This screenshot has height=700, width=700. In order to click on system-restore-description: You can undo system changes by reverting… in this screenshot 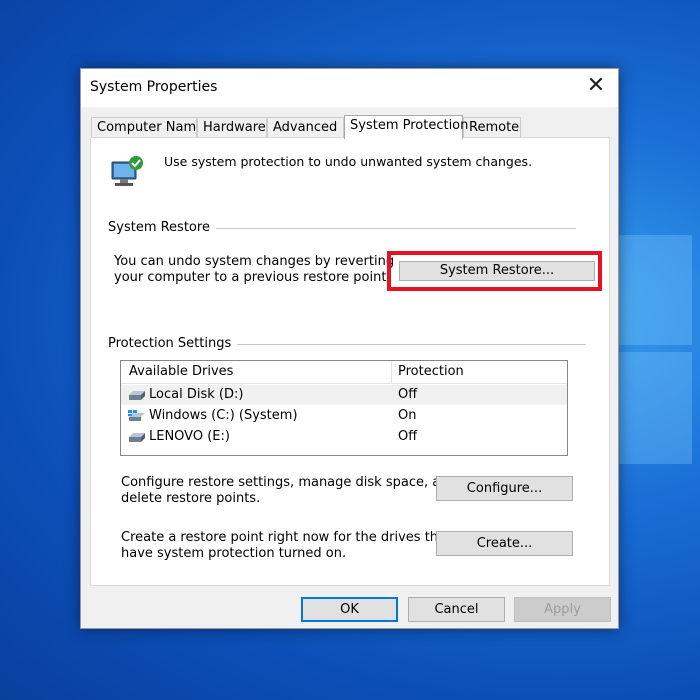, I will do `click(254, 270)`.